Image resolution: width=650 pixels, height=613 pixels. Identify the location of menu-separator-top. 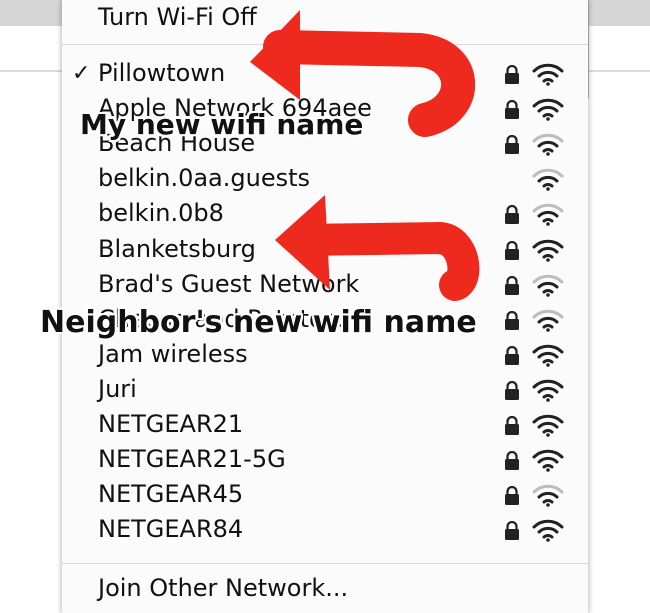
(325, 44).